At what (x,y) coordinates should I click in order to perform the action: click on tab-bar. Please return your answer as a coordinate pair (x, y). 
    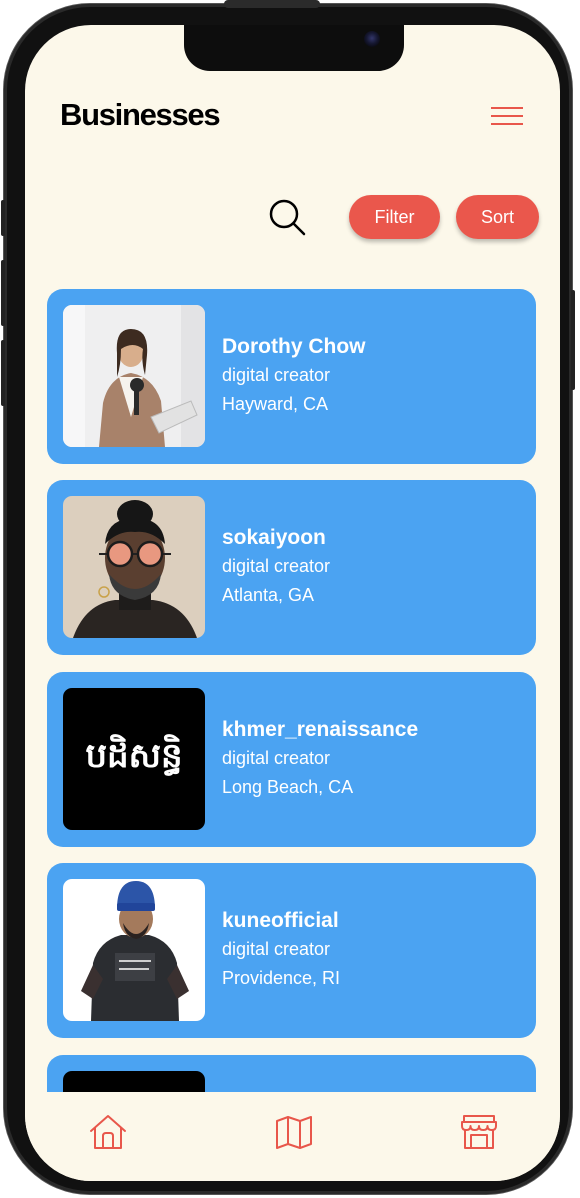
    Looking at the image, I should click on (292, 1136).